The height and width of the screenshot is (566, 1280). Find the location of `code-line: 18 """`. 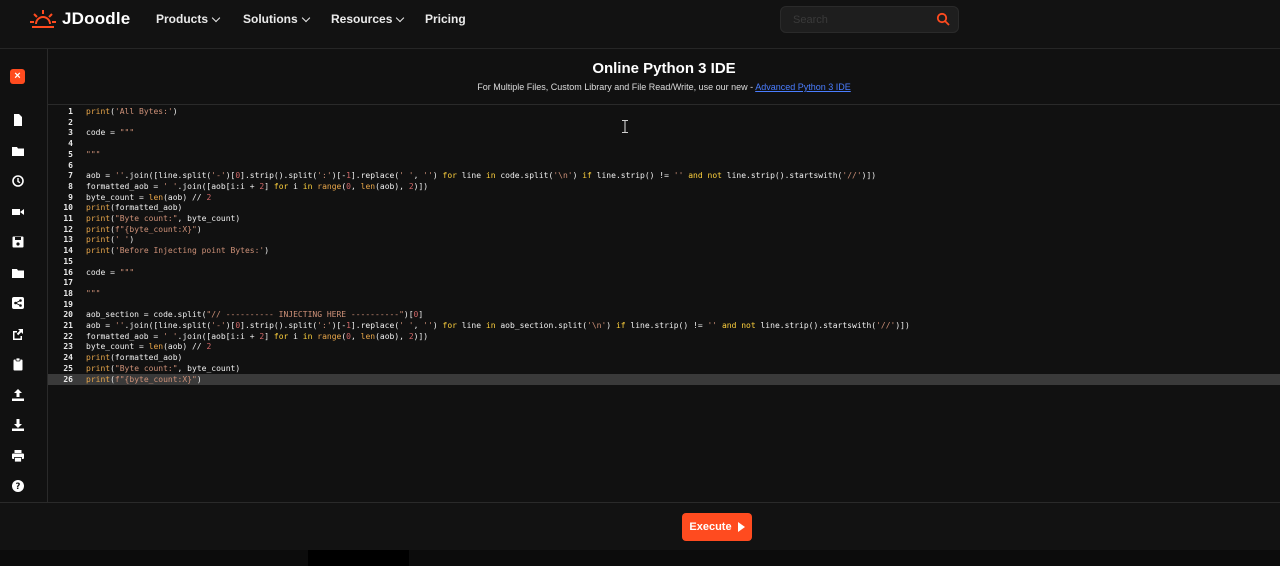

code-line: 18 """ is located at coordinates (664, 293).